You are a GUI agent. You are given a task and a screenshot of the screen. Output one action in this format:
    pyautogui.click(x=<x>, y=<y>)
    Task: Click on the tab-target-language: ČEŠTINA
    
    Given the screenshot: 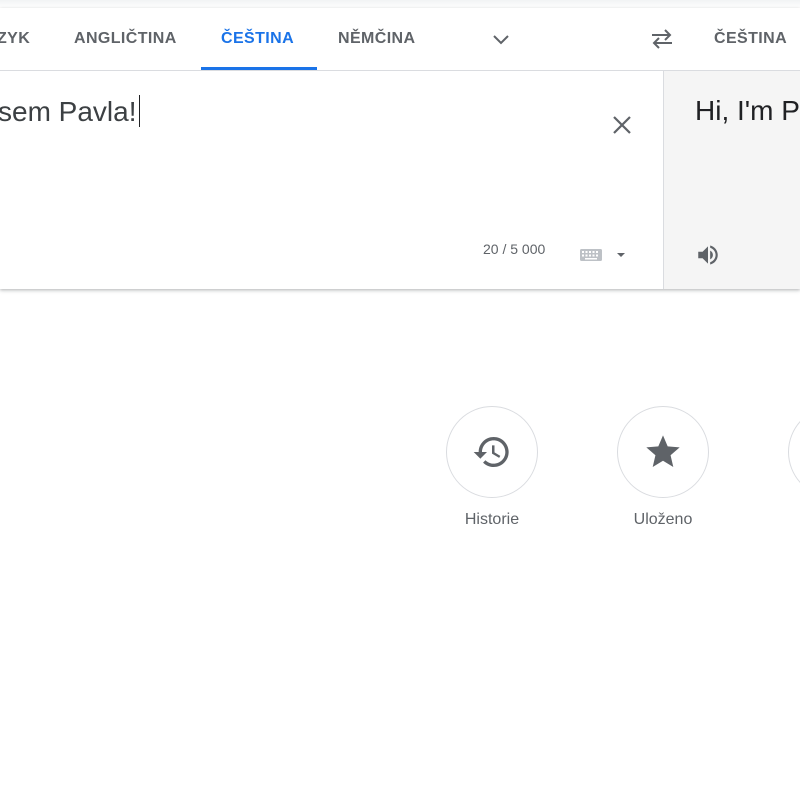 What is the action you would take?
    pyautogui.click(x=750, y=39)
    